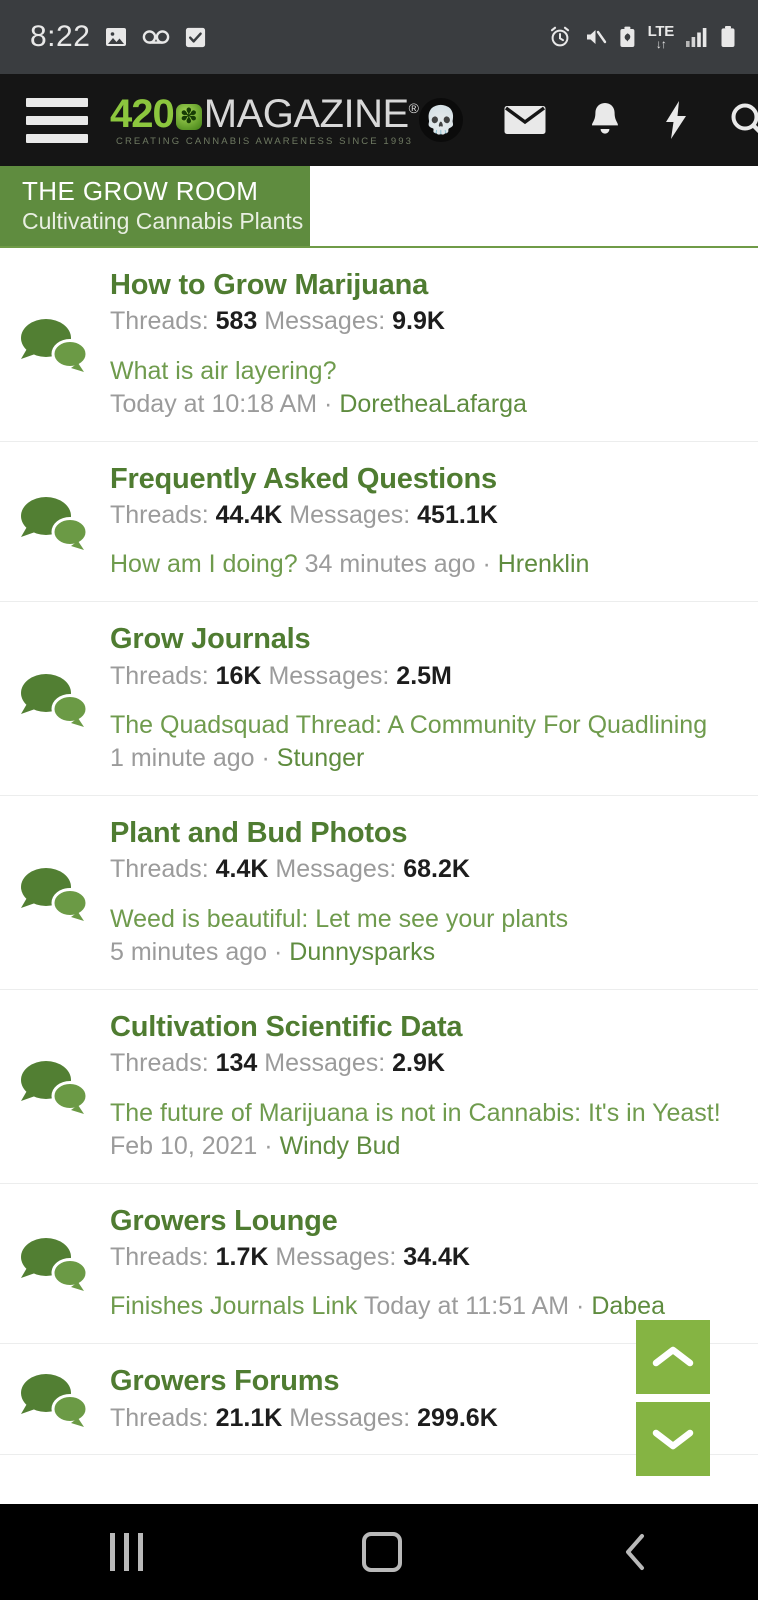  What do you see at coordinates (426, 285) in the screenshot?
I see `forum-name-link: How to Grow Marijuana` at bounding box center [426, 285].